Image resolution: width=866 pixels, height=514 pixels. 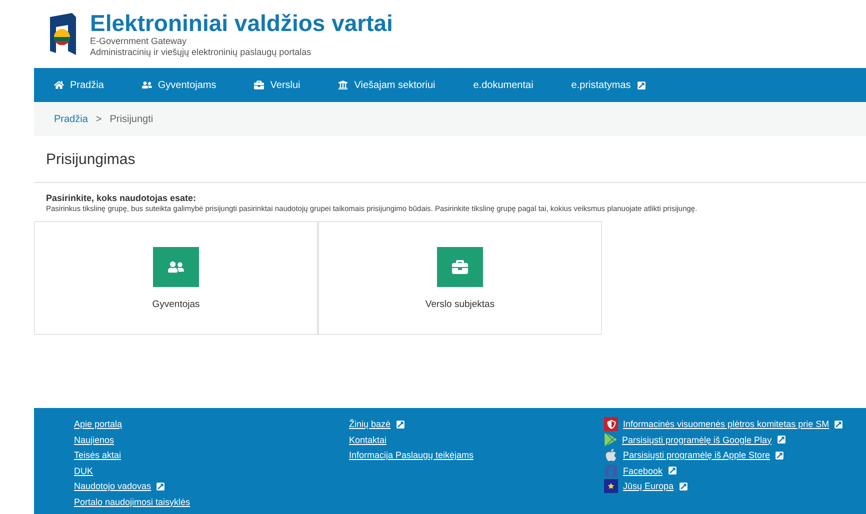 What do you see at coordinates (503, 85) in the screenshot?
I see `nav-link: e.dokumentai` at bounding box center [503, 85].